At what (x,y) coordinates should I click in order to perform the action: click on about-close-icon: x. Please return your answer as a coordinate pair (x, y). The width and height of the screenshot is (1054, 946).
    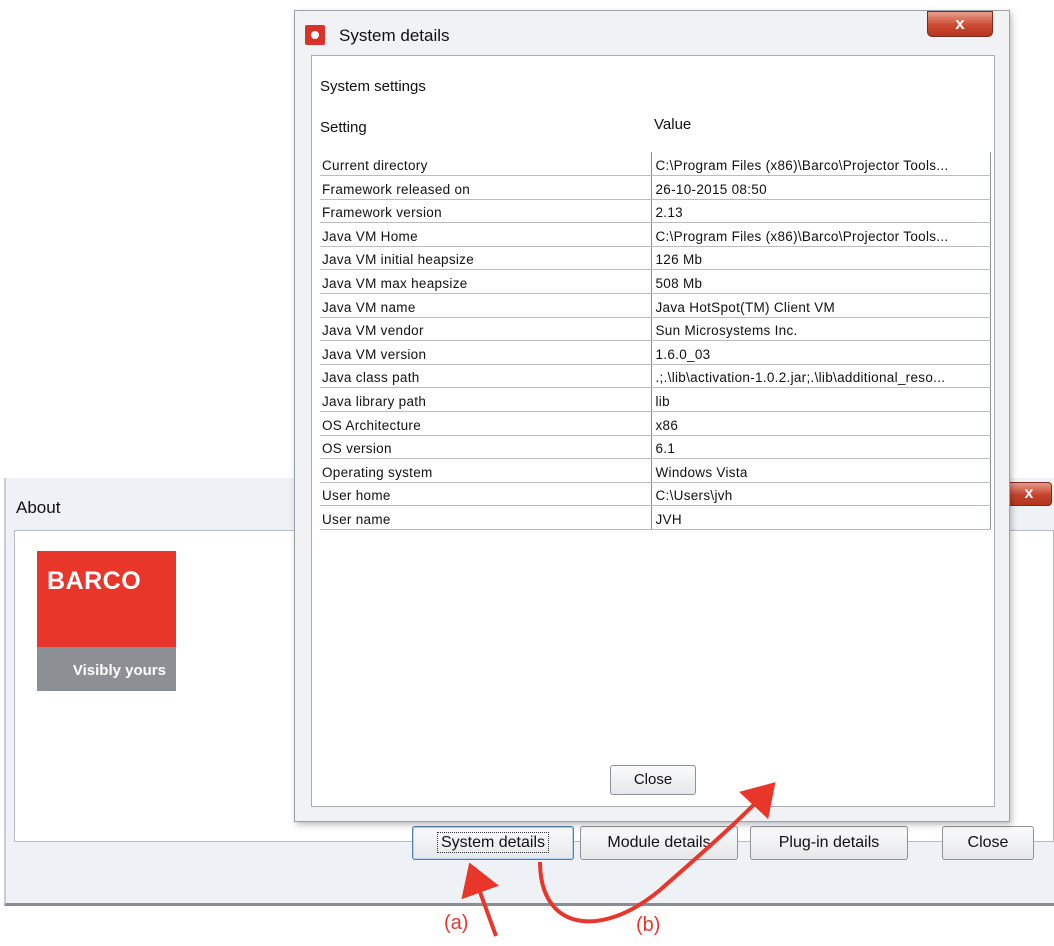
    Looking at the image, I should click on (1029, 494).